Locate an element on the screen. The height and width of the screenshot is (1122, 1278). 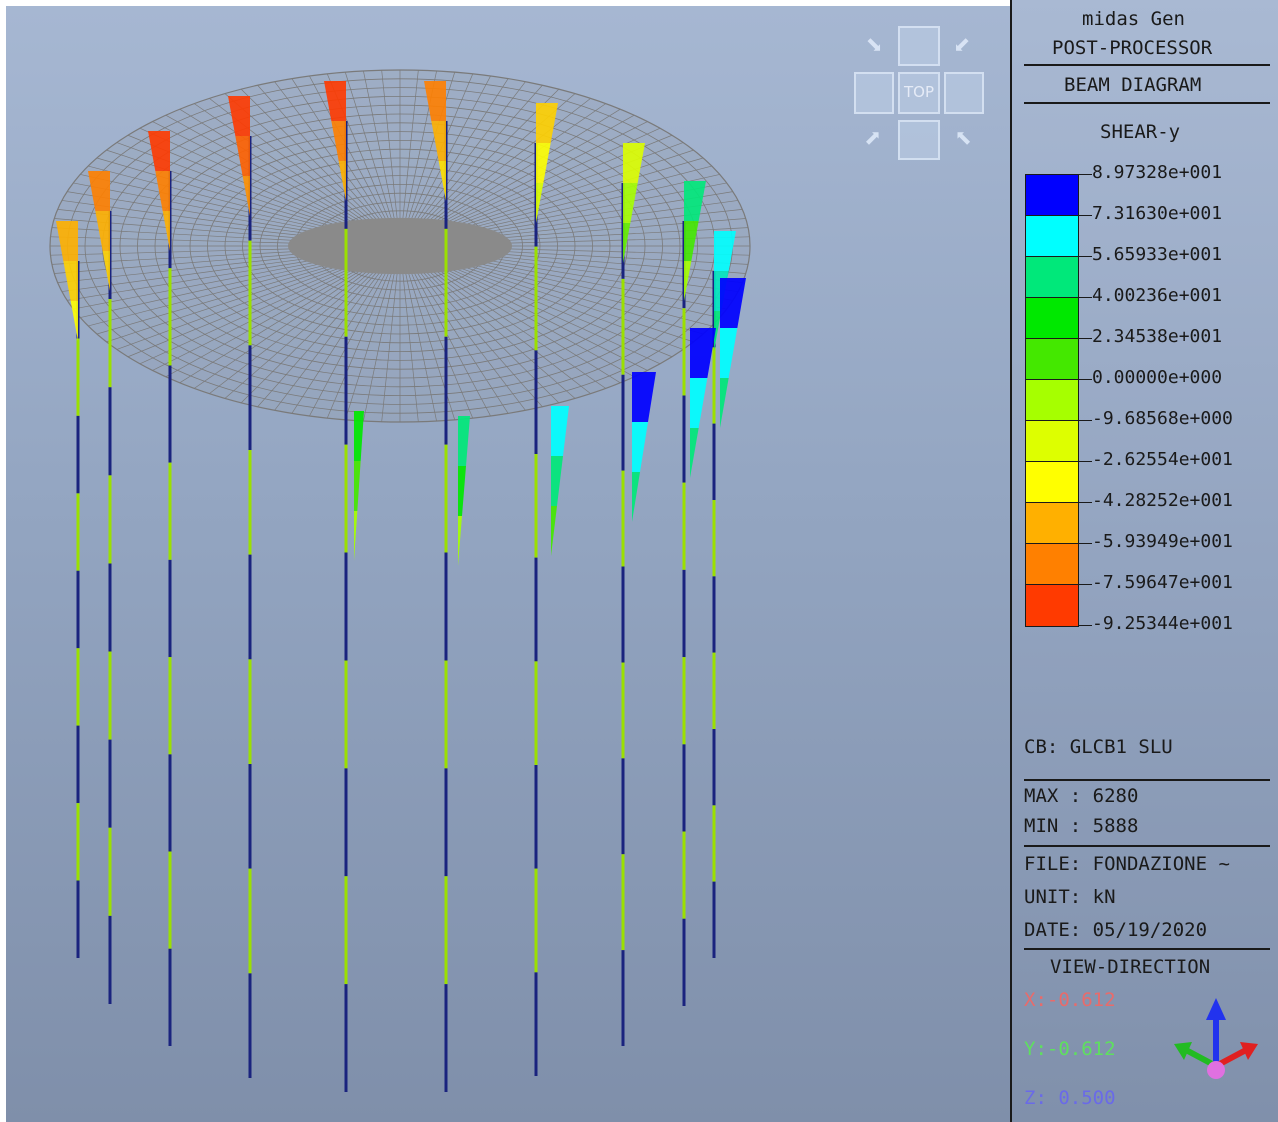
legend-value: -9.68568e+000 is located at coordinates (1162, 418).